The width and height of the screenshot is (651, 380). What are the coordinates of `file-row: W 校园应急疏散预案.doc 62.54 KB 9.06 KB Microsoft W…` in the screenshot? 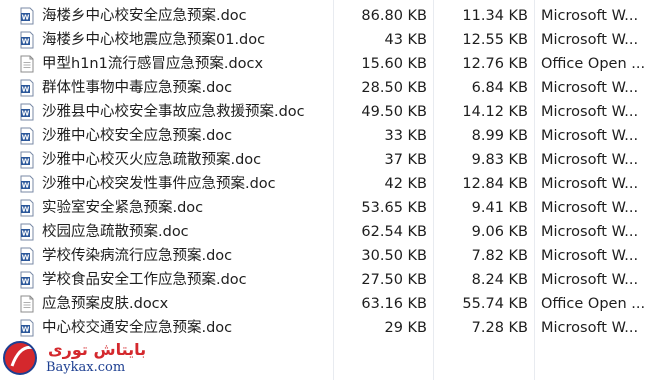 It's located at (325, 232).